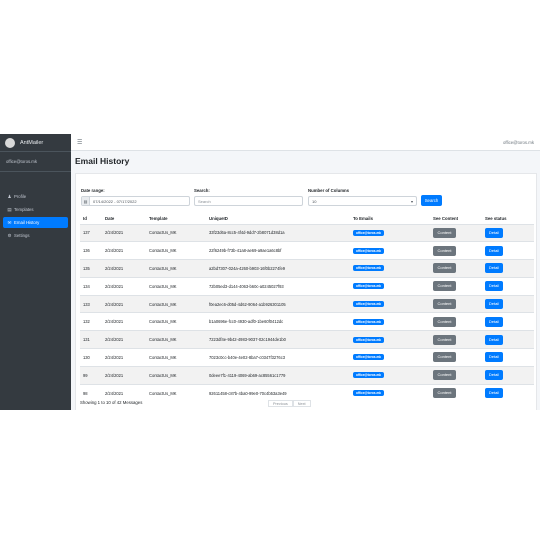 The width and height of the screenshot is (540, 540). Describe the element at coordinates (91, 375) in the screenshot. I see `cell-id: 99` at that location.